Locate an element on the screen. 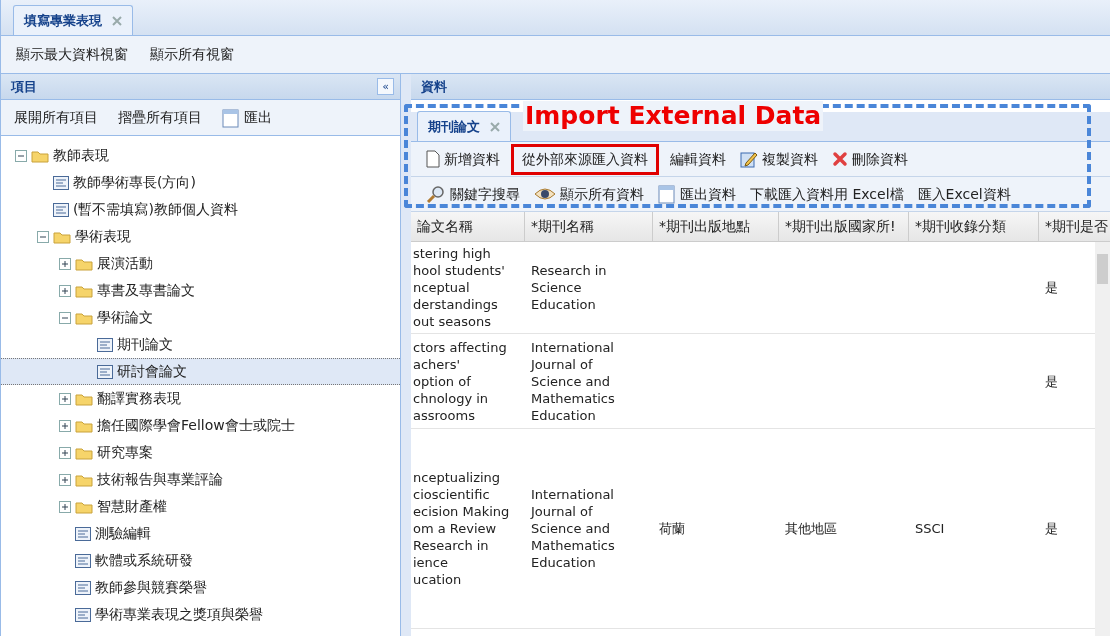 The image size is (1110, 636). tree-item: 學術專業表現之獎項與榮譽 is located at coordinates (200, 614).